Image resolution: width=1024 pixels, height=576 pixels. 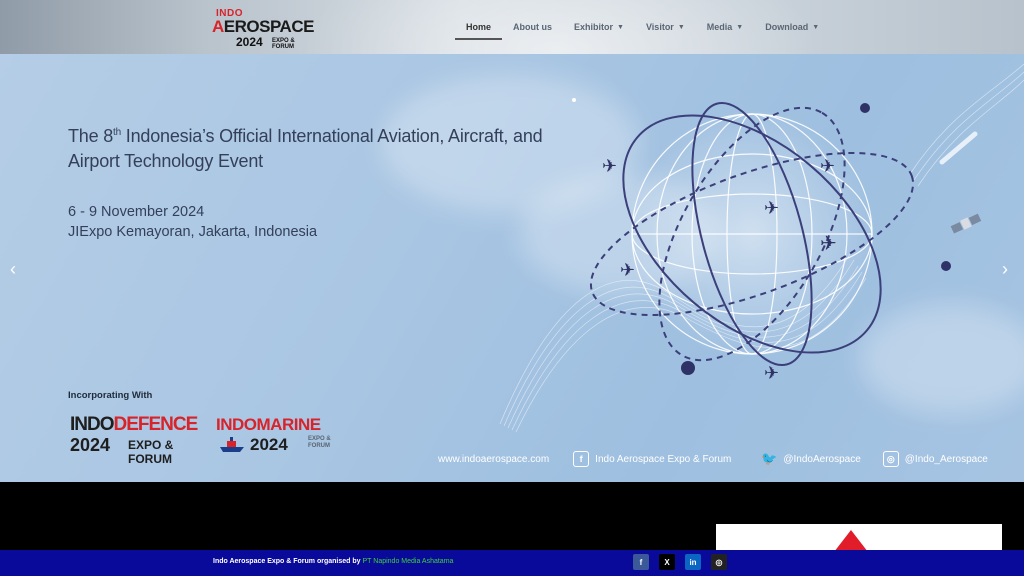 I want to click on instagram-icon: ◎, so click(x=890, y=459).